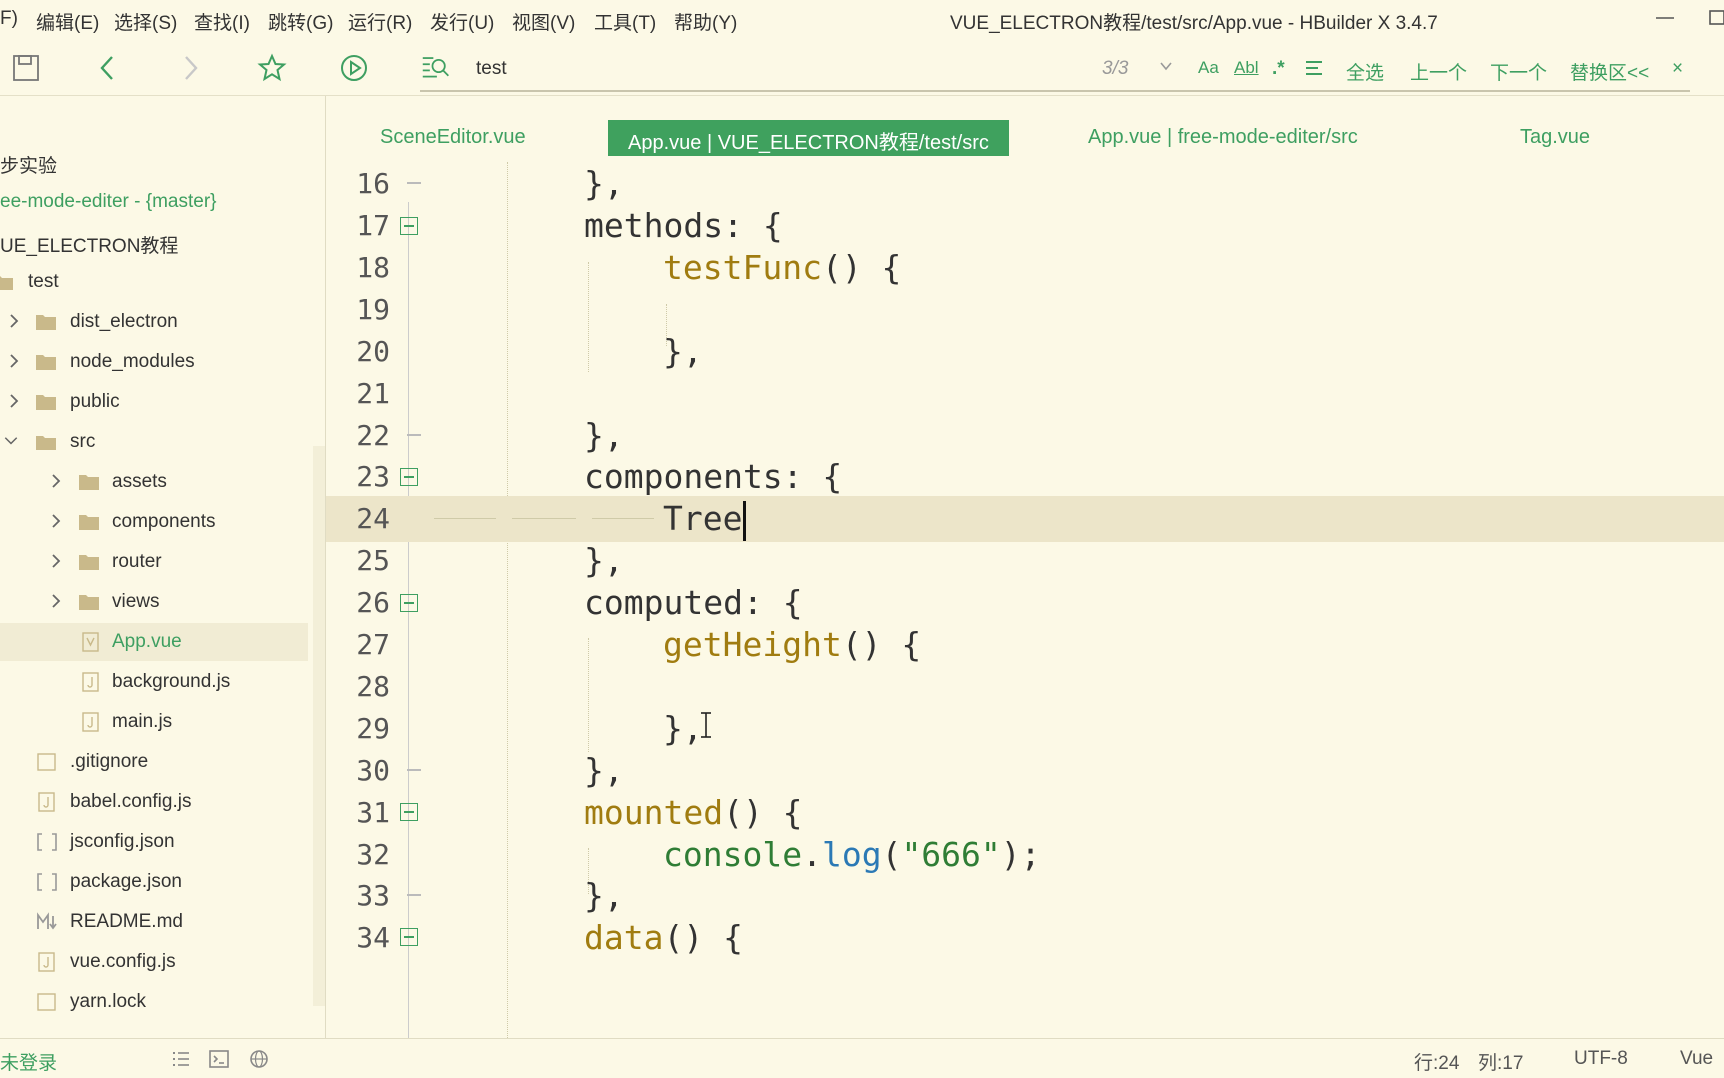  What do you see at coordinates (654, 225) in the screenshot?
I see `code-token: methods` at bounding box center [654, 225].